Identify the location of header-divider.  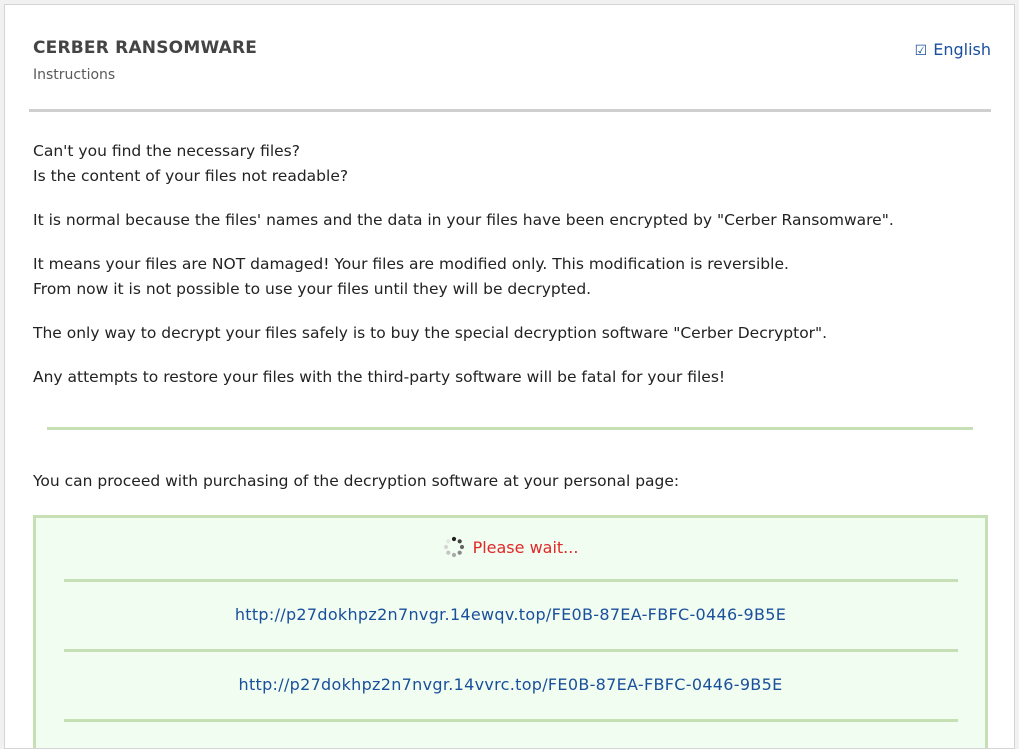
(510, 110).